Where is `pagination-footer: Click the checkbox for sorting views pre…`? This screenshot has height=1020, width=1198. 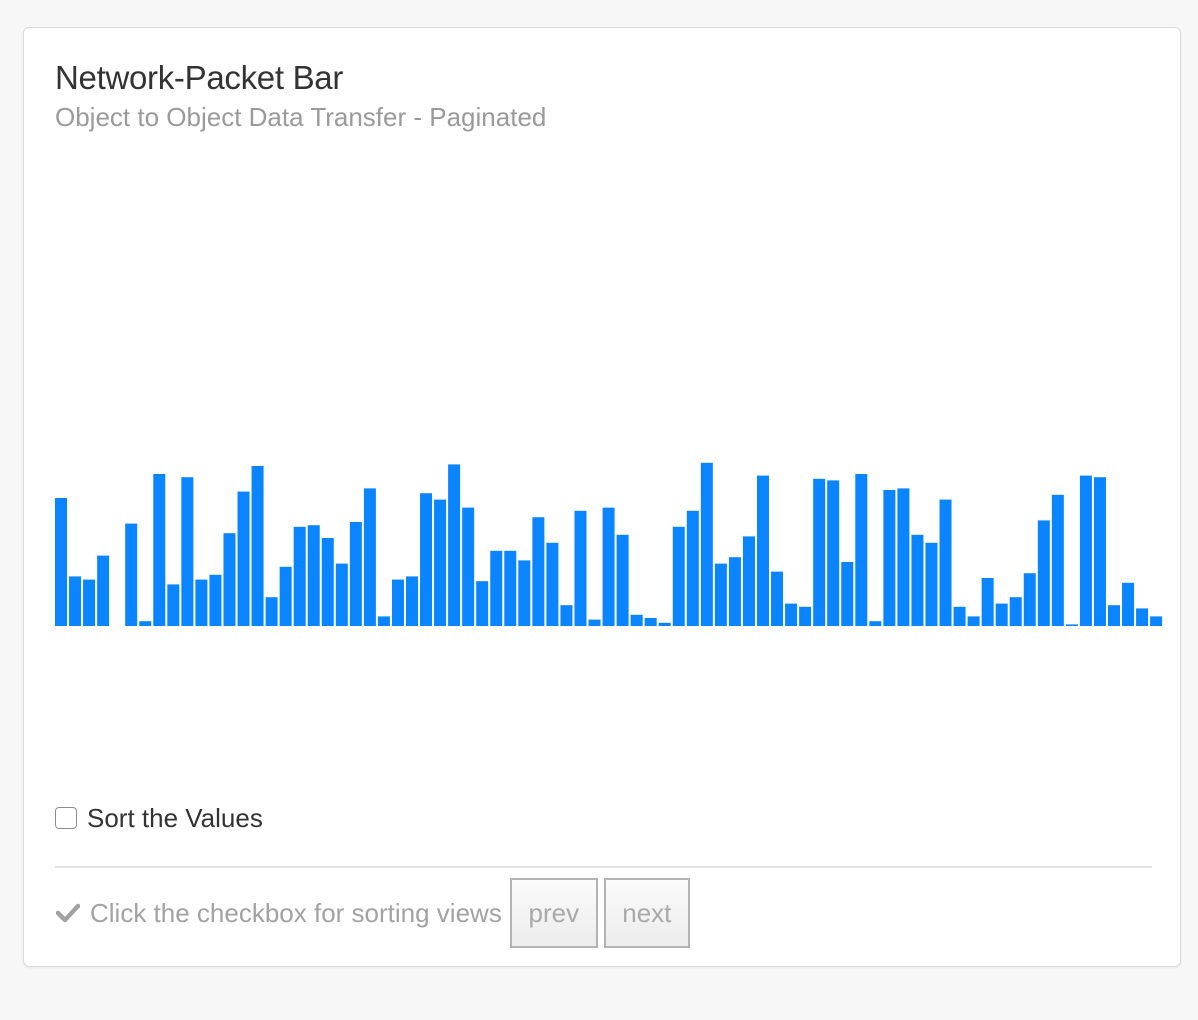 pagination-footer: Click the checkbox for sorting views pre… is located at coordinates (375, 913).